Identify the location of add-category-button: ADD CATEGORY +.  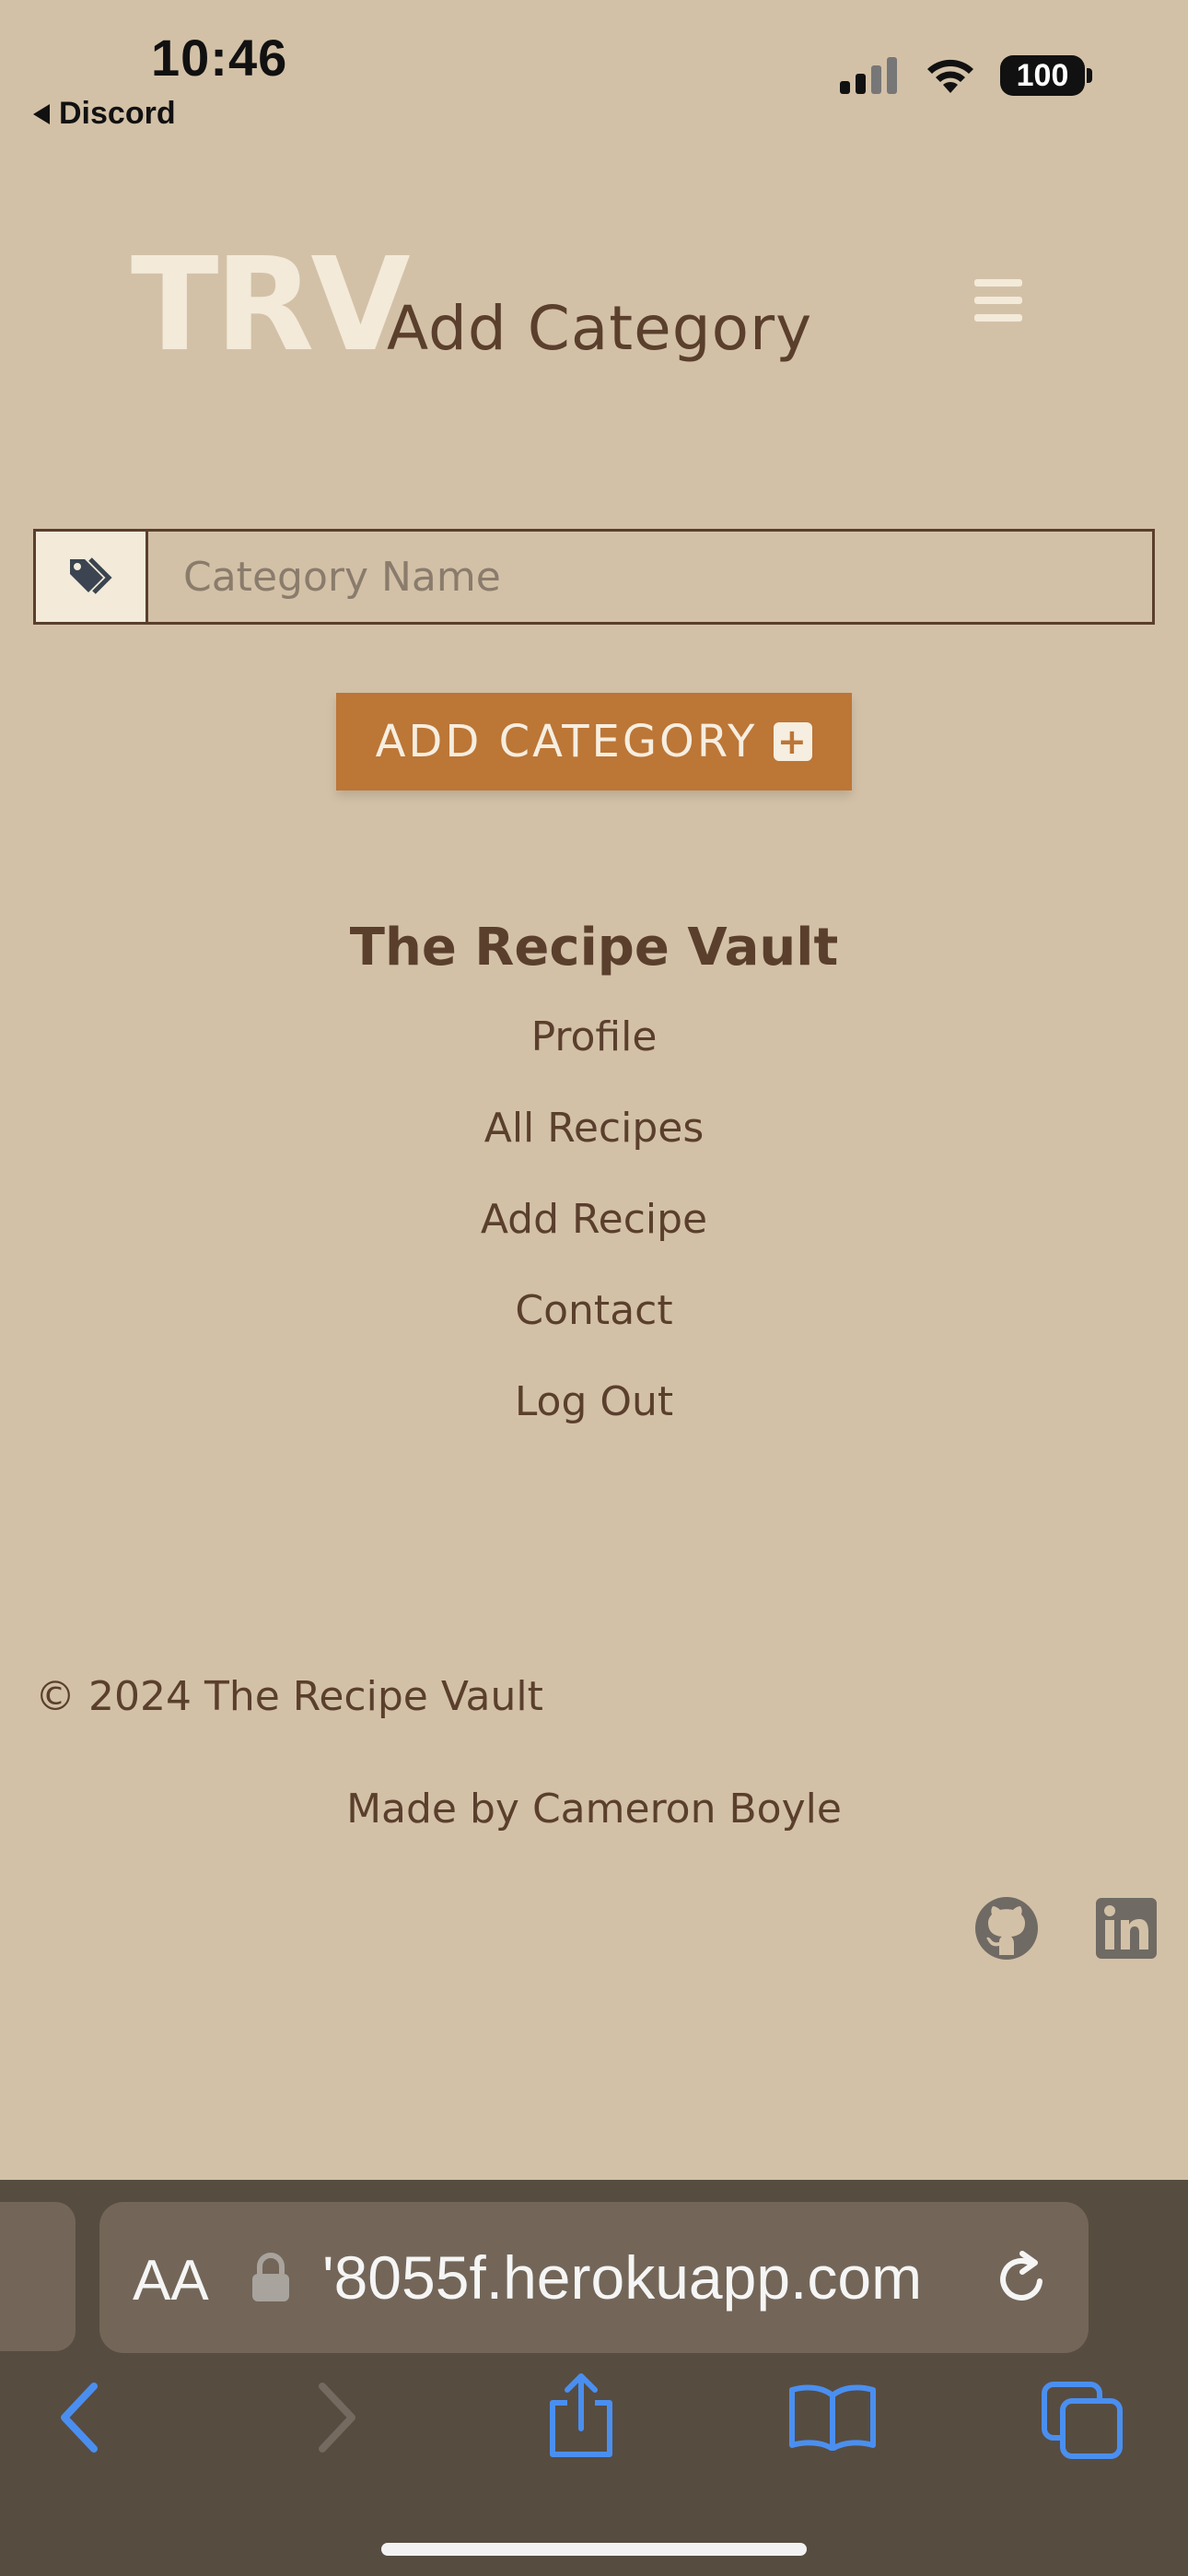
(594, 741).